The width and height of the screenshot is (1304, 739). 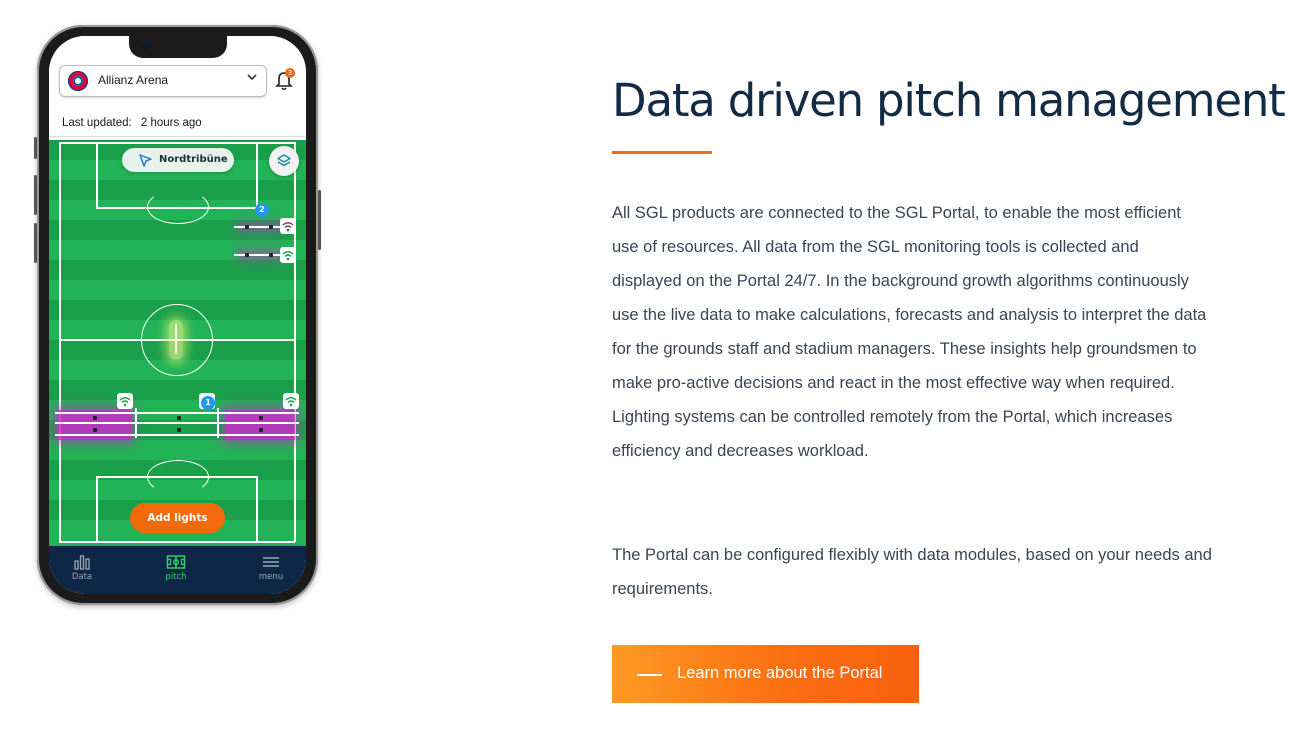 I want to click on lamp-group-badge: 1, so click(x=208, y=403).